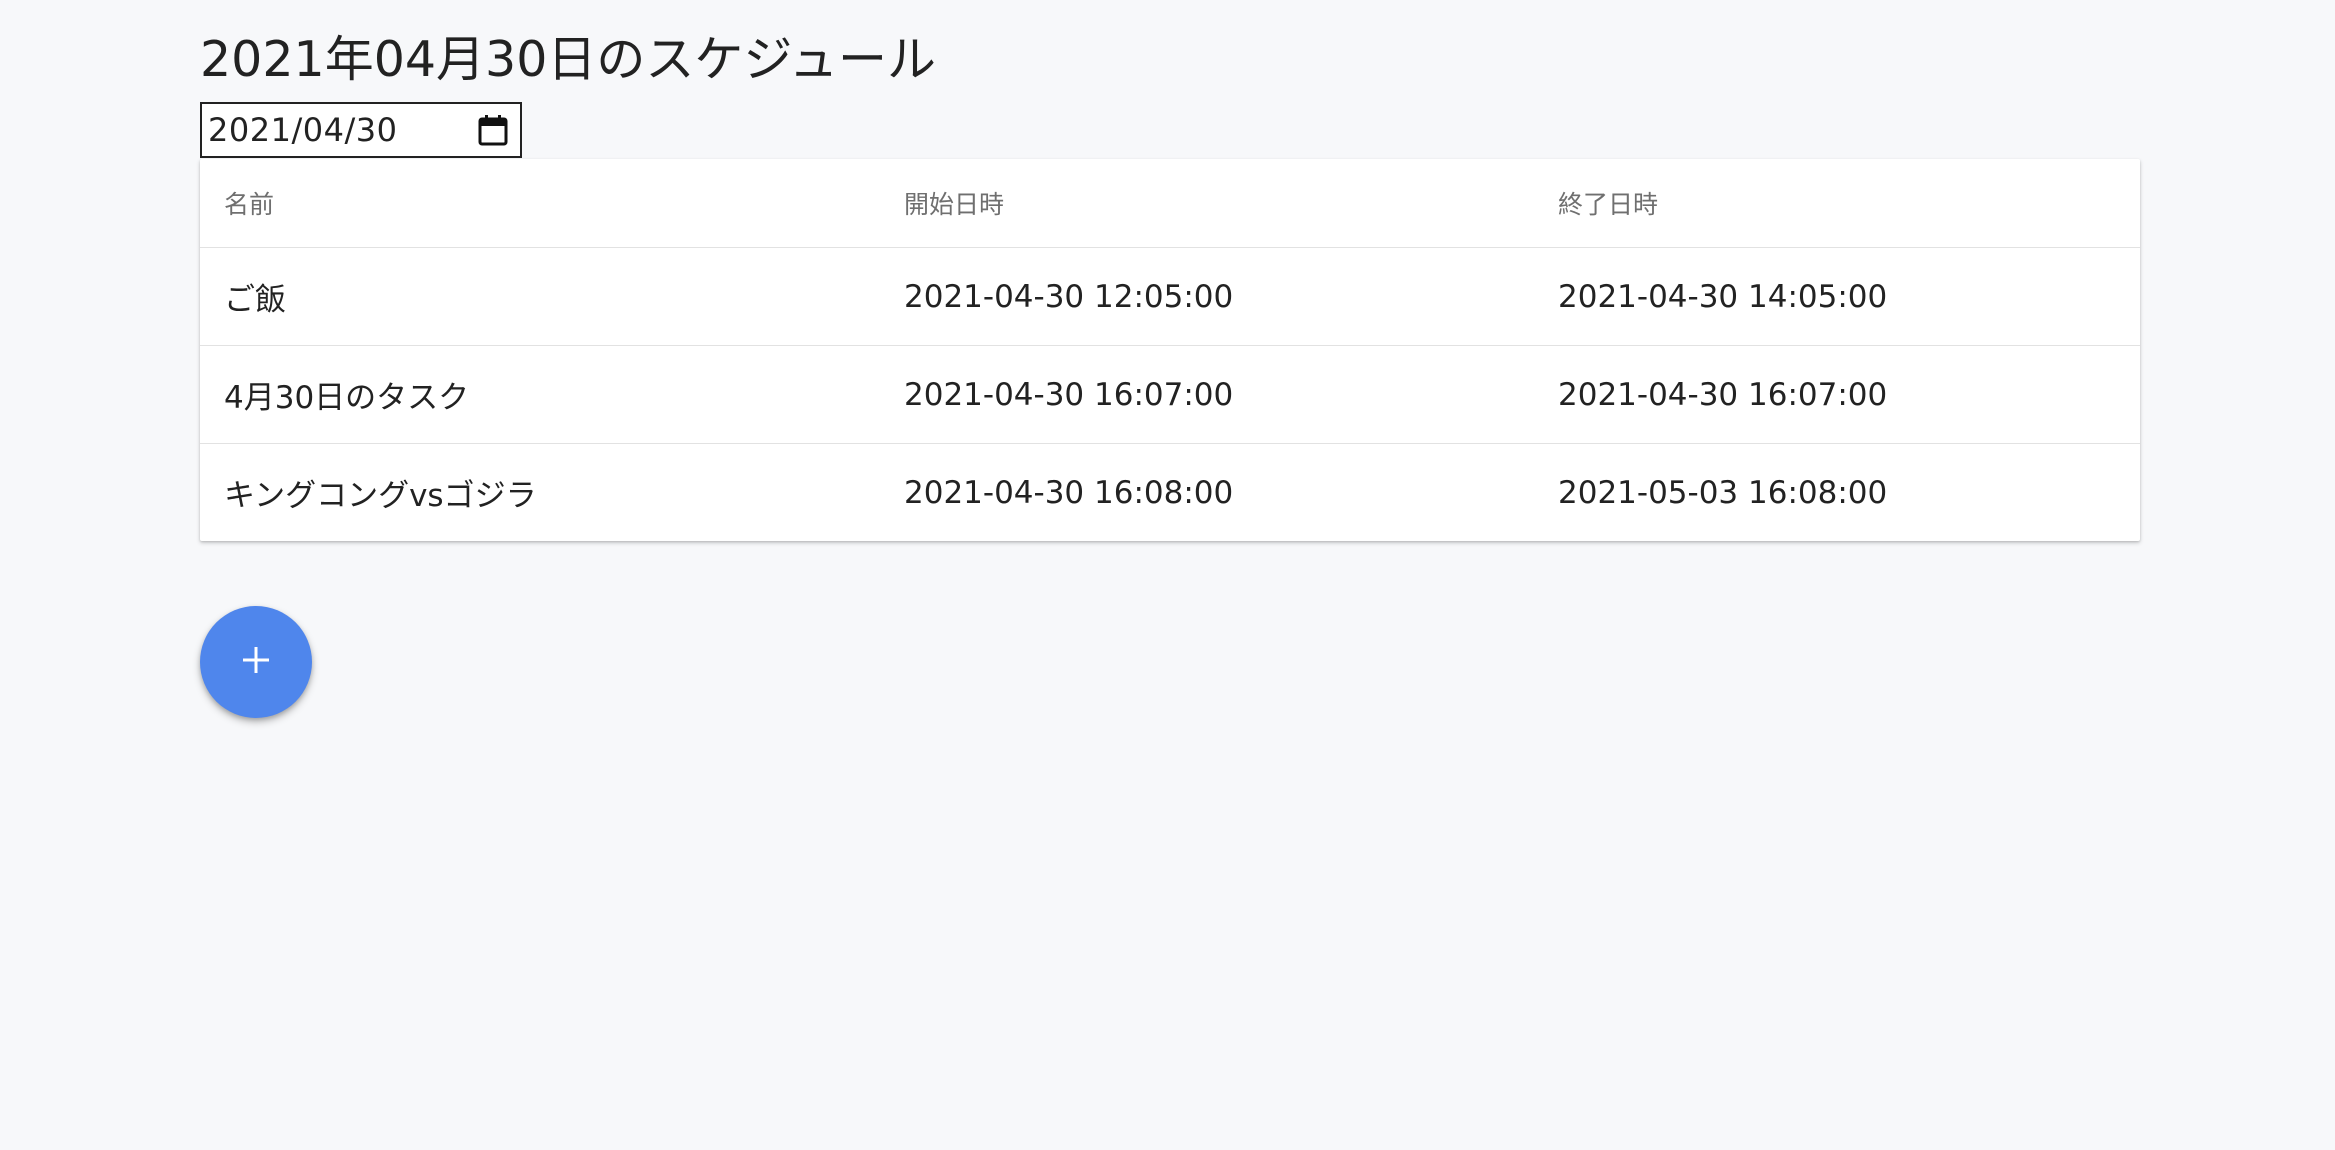  Describe the element at coordinates (1207, 296) in the screenshot. I see `row-start-cell: 2021-04-30 12:05:00` at that location.